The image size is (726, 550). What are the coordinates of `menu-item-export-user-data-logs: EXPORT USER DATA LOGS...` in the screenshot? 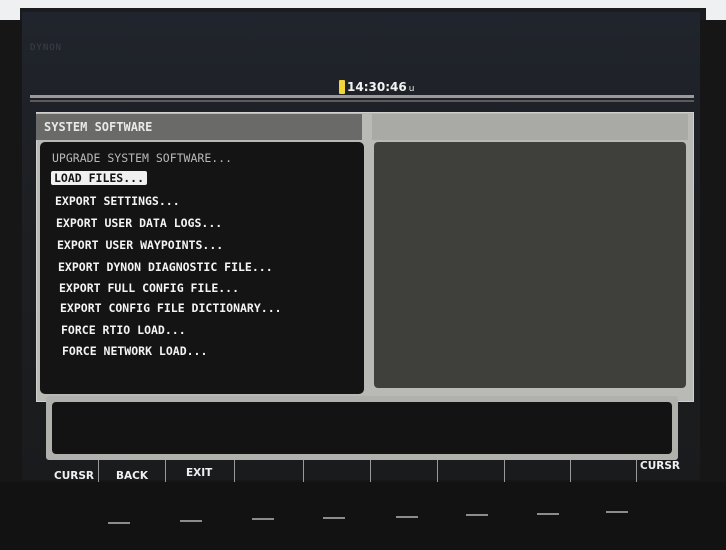 It's located at (139, 223).